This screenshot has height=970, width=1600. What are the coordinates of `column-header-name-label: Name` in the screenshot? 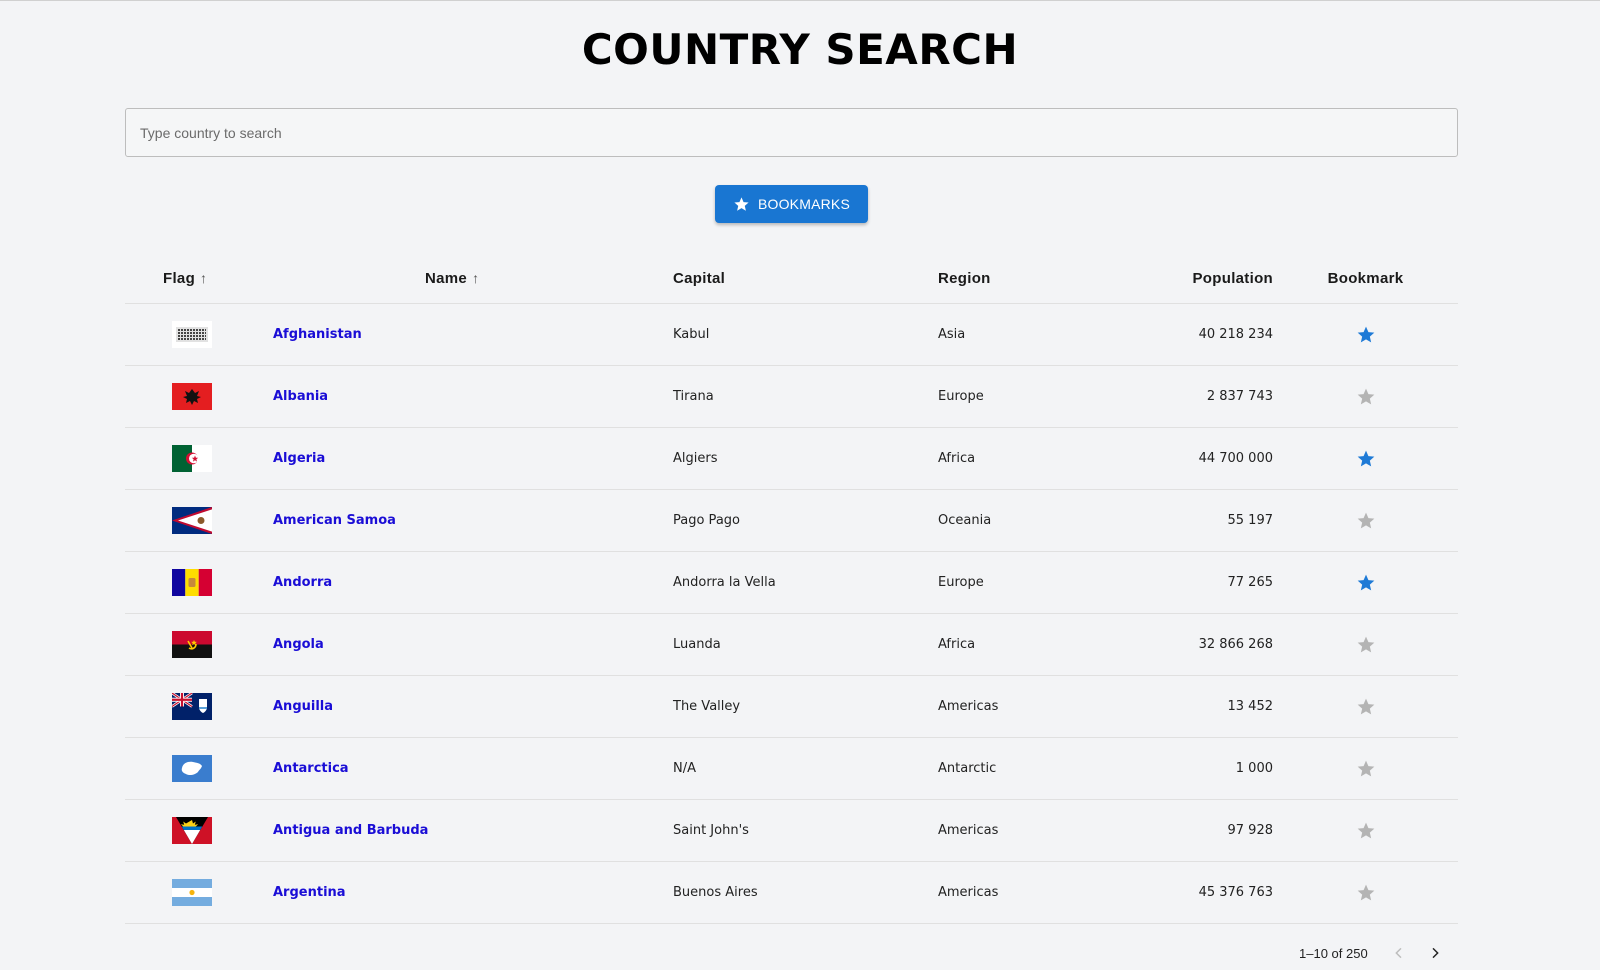 It's located at (446, 278).